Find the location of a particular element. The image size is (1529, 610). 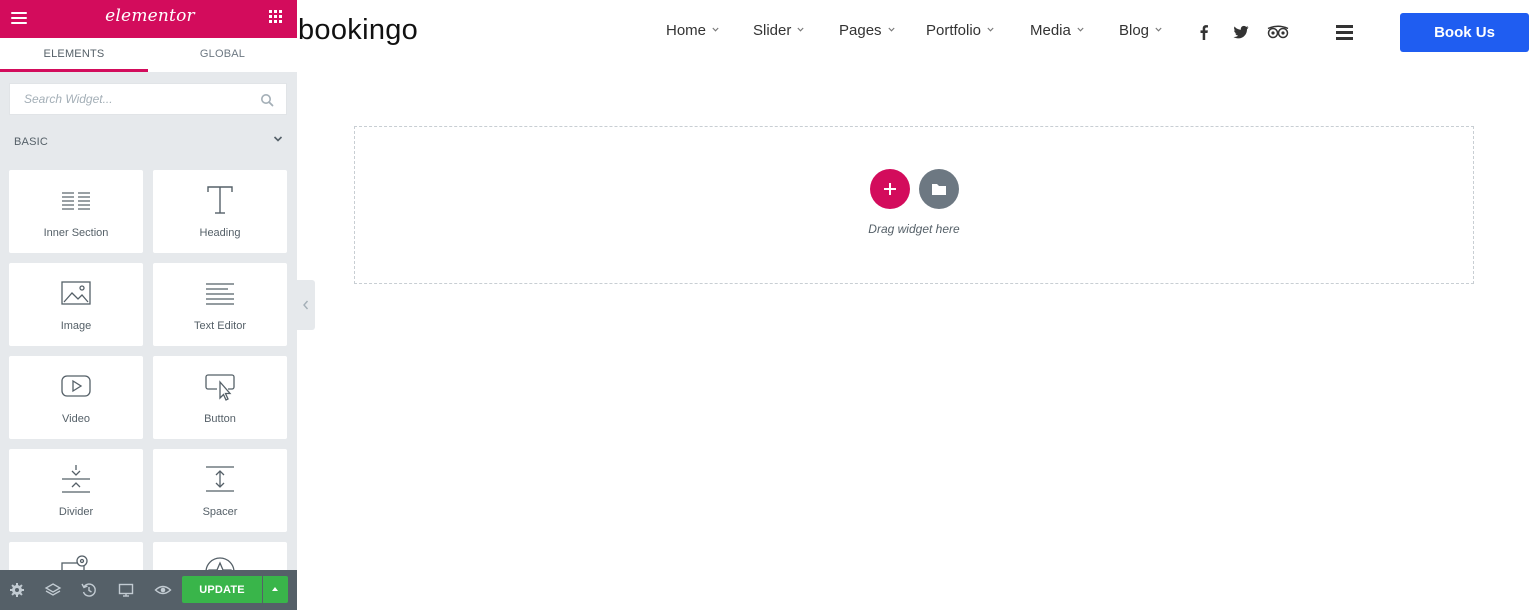

widget-text-editor: Text Editor is located at coordinates (220, 304).